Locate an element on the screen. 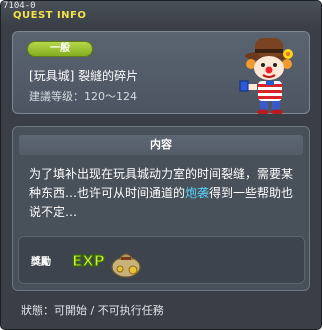  content-header: 内容 is located at coordinates (161, 145).